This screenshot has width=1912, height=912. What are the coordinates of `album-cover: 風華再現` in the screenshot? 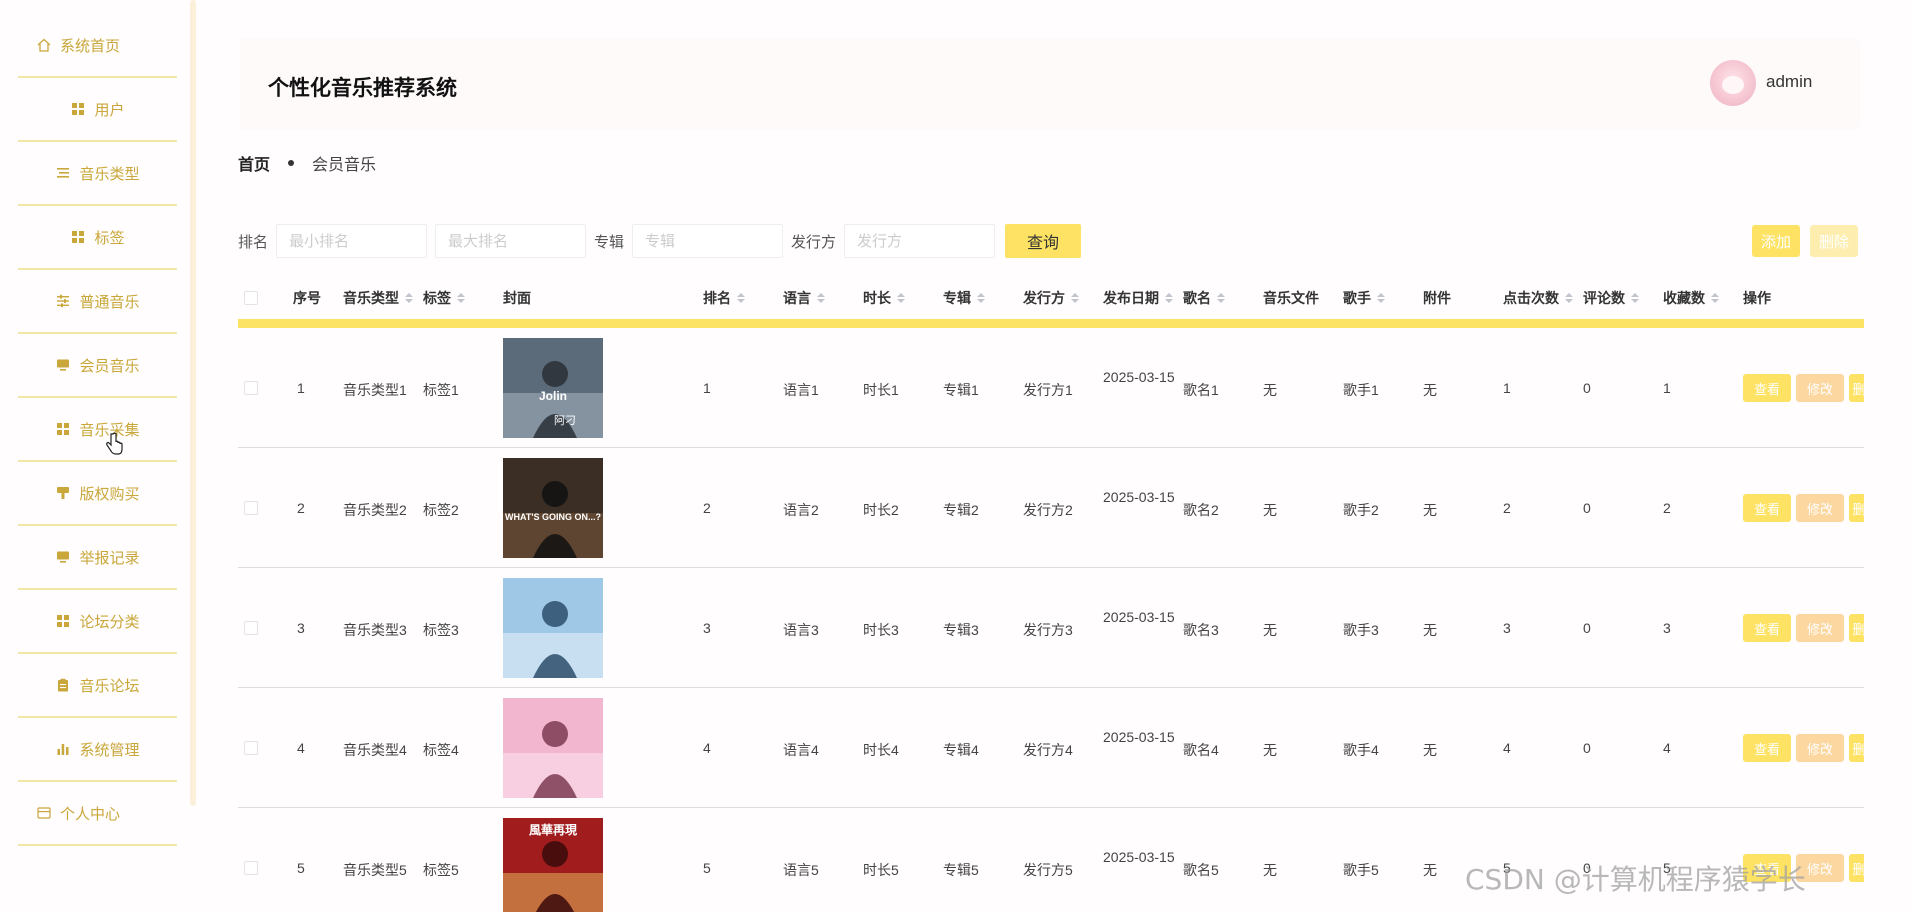 It's located at (553, 865).